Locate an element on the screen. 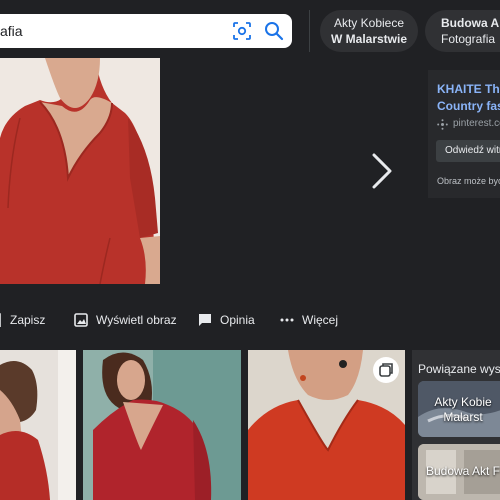 Image resolution: width=500 pixels, height=500 pixels. related-search-card: Budowa Akt F is located at coordinates (459, 472).